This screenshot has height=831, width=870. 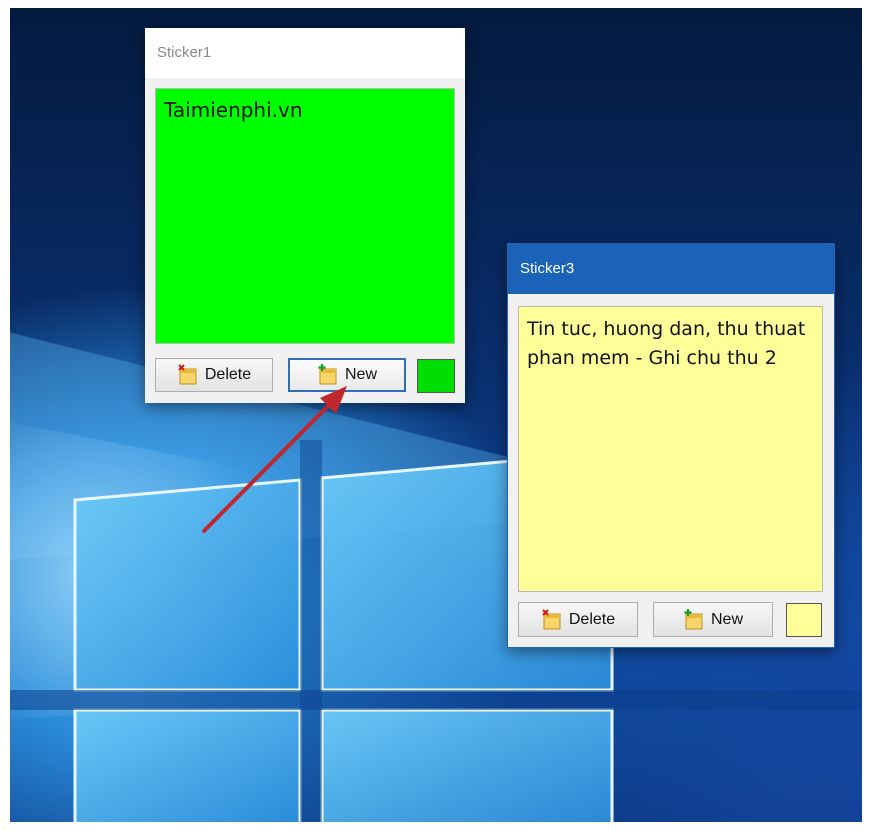 I want to click on sticker3-delete-button: Delete, so click(x=578, y=619).